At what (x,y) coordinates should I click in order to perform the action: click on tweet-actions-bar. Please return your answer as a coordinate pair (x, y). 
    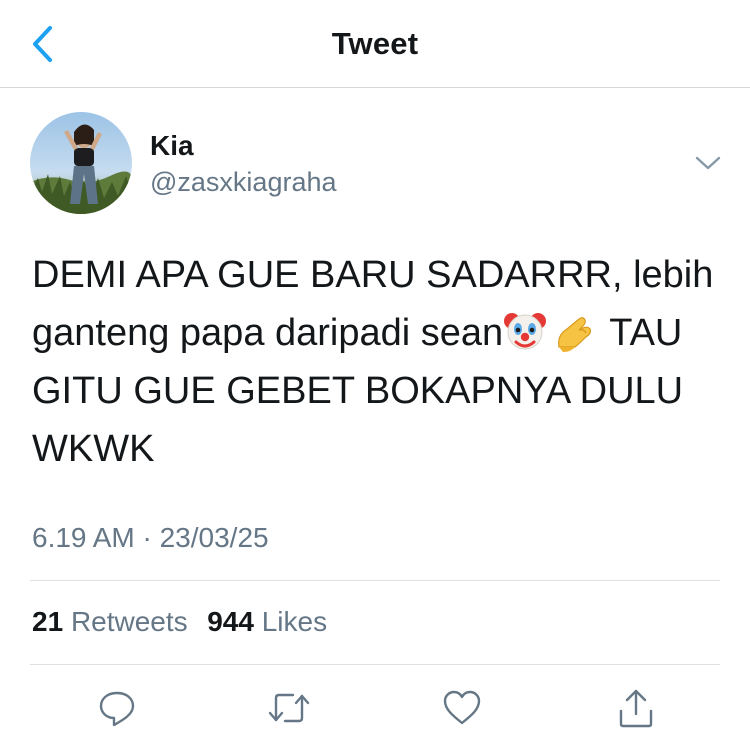
    Looking at the image, I should click on (375, 709).